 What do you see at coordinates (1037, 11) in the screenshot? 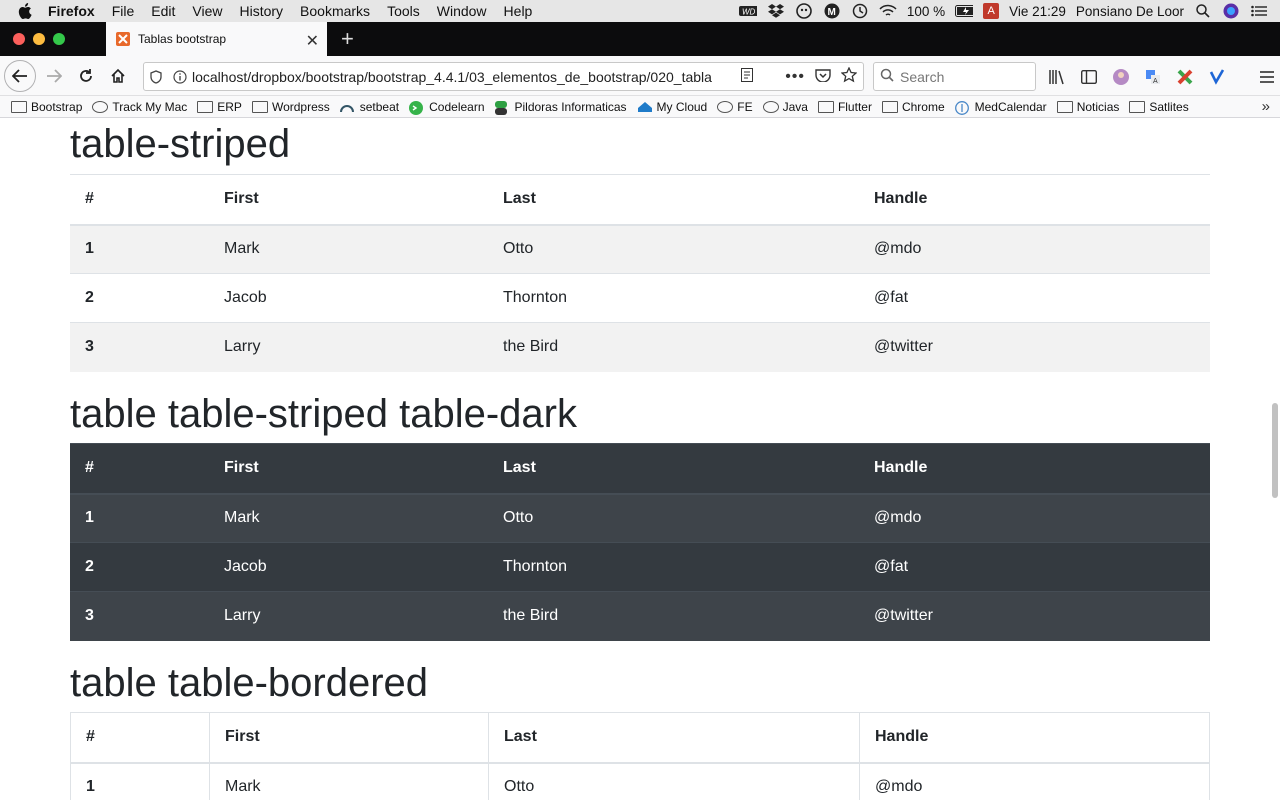
I see `menubar-clock: Vie 21:29` at bounding box center [1037, 11].